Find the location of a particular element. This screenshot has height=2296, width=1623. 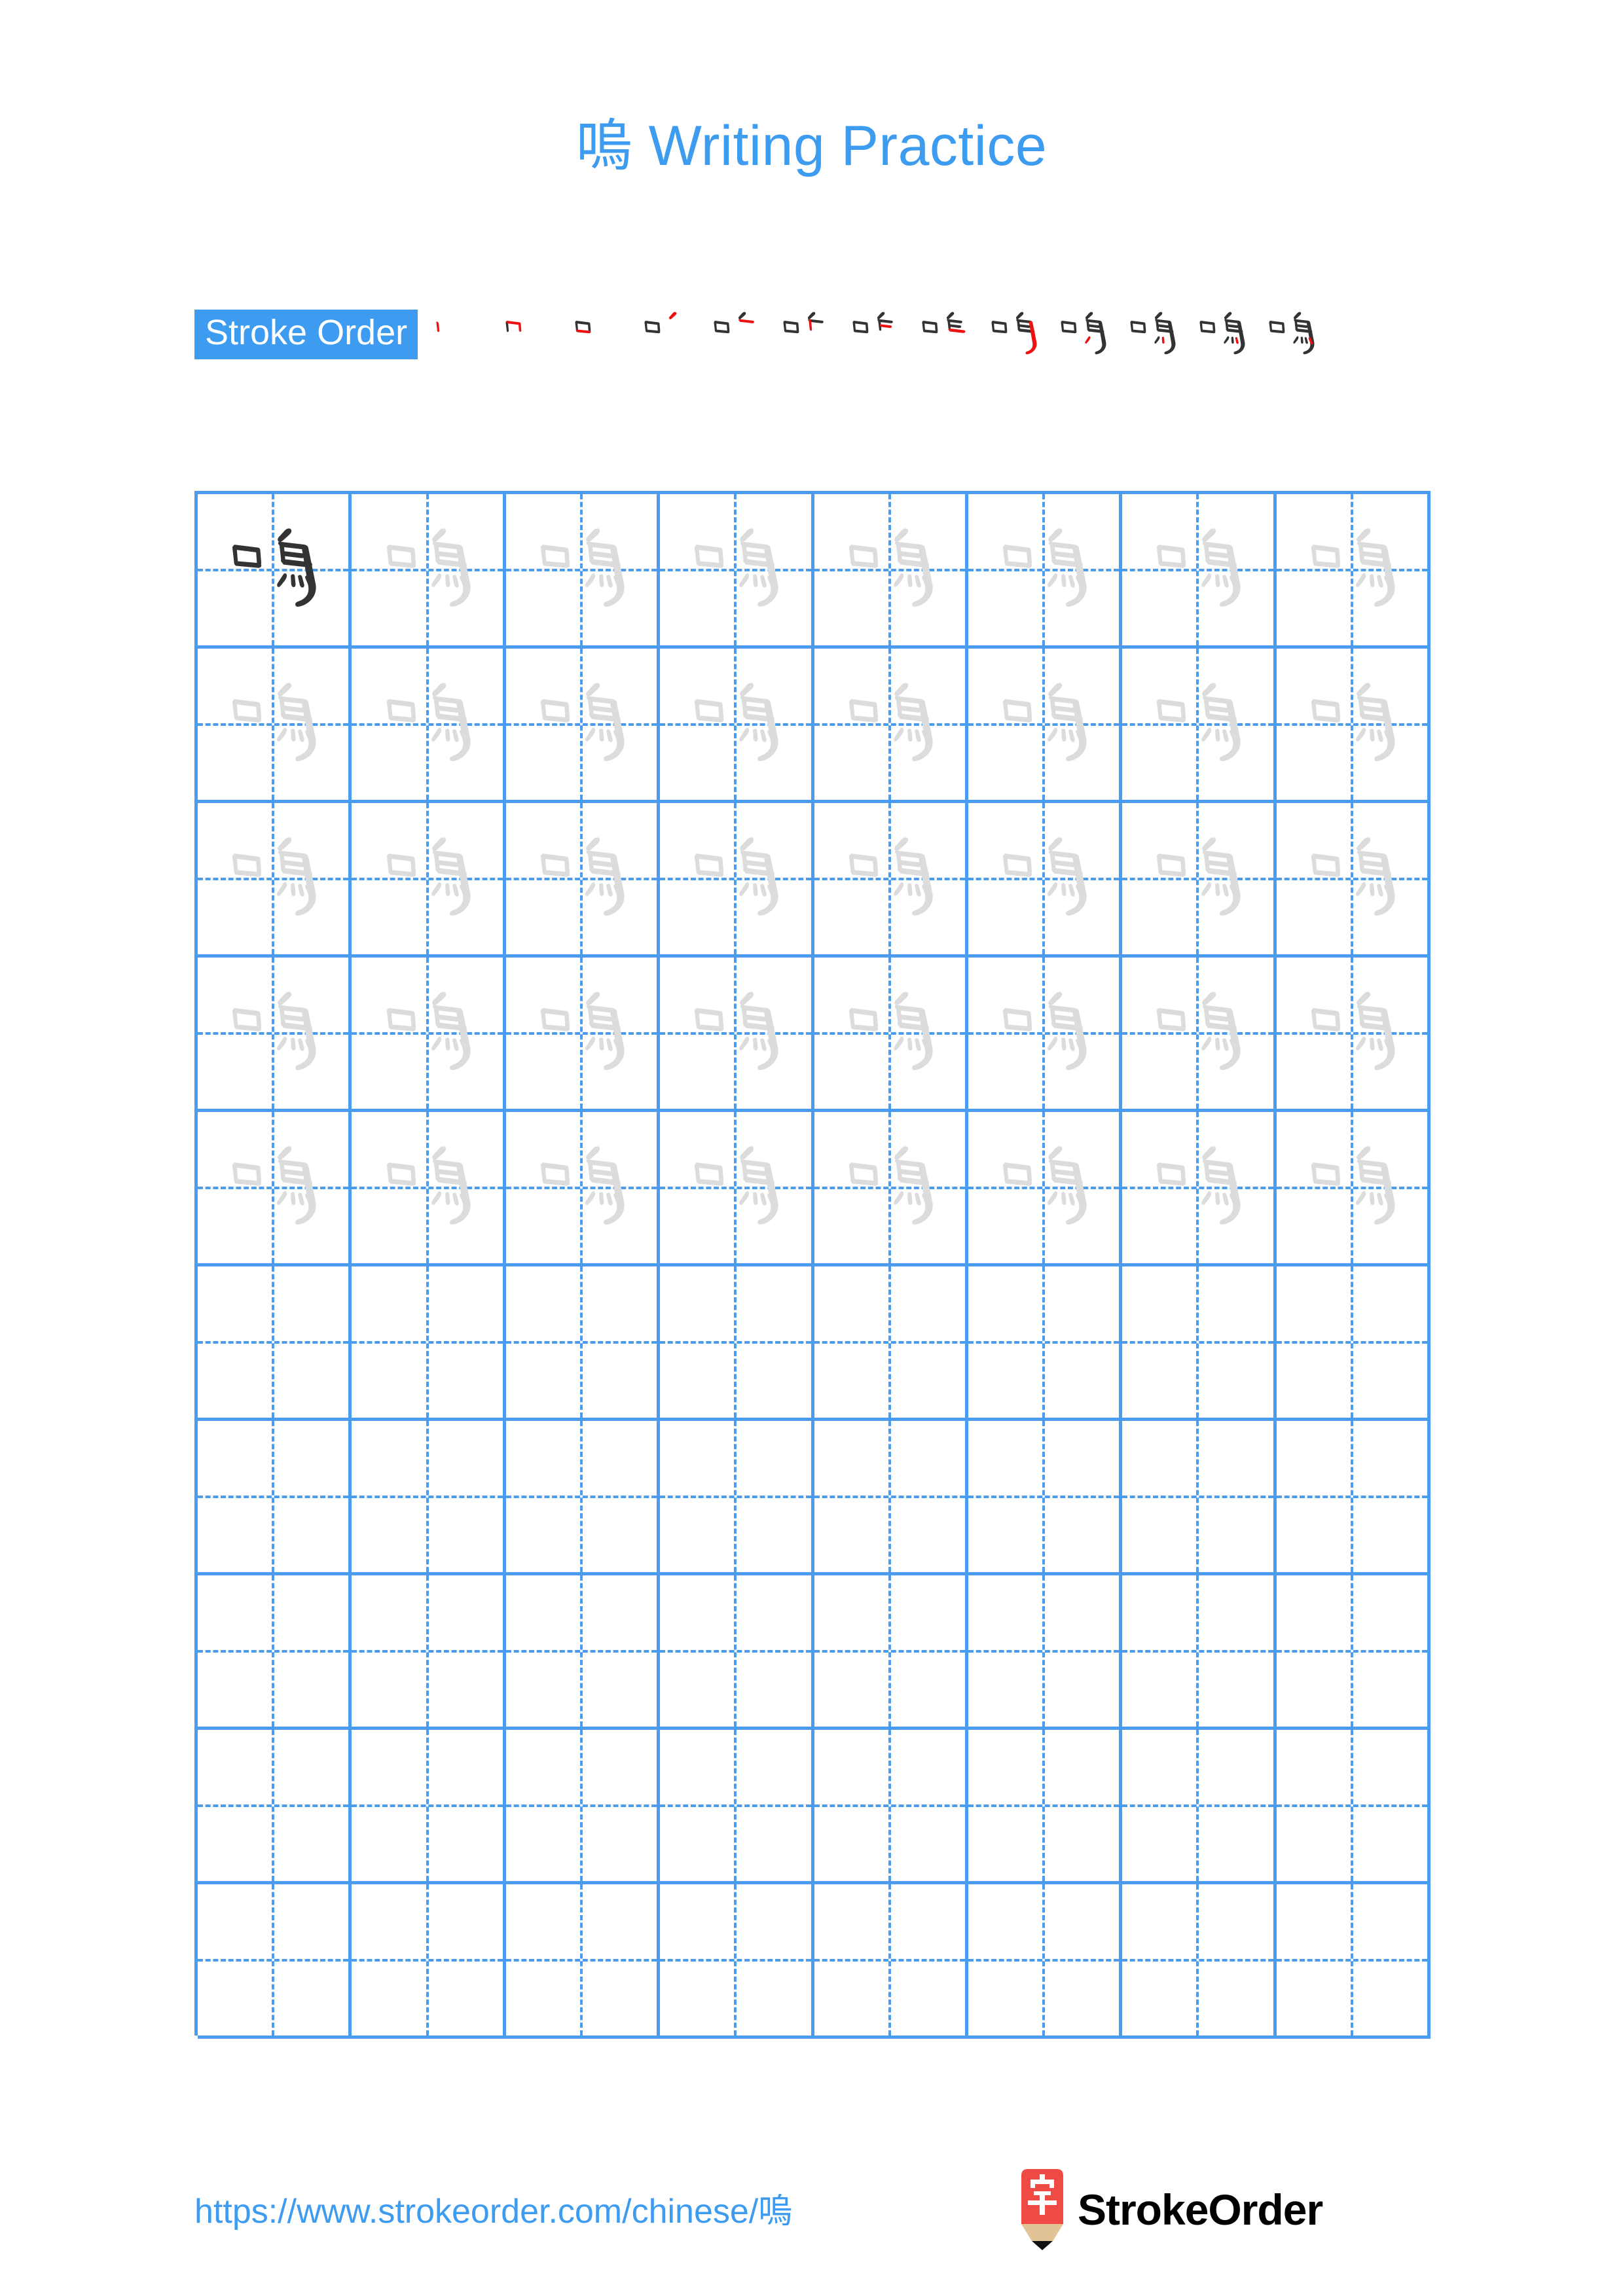

practice-cell-r3-c7 is located at coordinates (1199, 880).